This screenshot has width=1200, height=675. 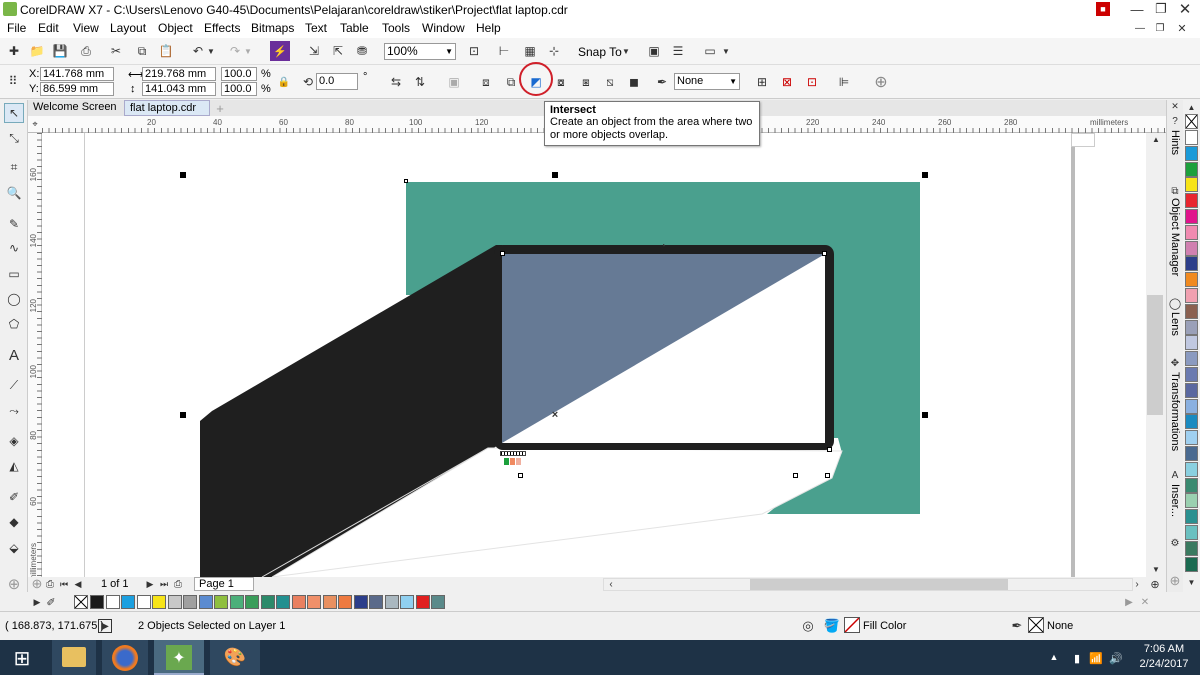 I want to click on x-position-field: 141.768 mm, so click(x=77, y=74).